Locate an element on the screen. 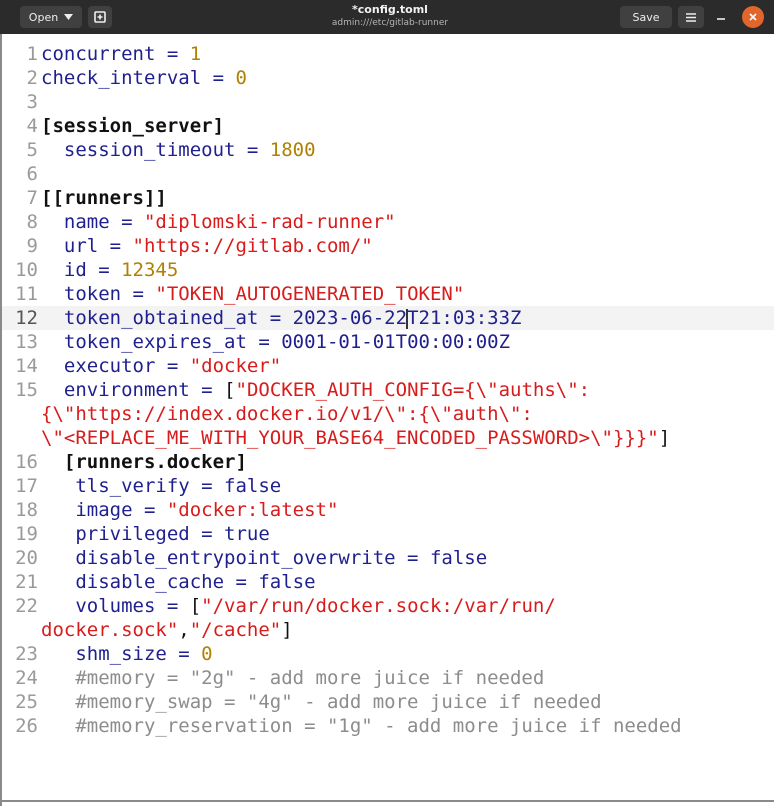 The height and width of the screenshot is (806, 774). line-number: 22 is located at coordinates (26, 606).